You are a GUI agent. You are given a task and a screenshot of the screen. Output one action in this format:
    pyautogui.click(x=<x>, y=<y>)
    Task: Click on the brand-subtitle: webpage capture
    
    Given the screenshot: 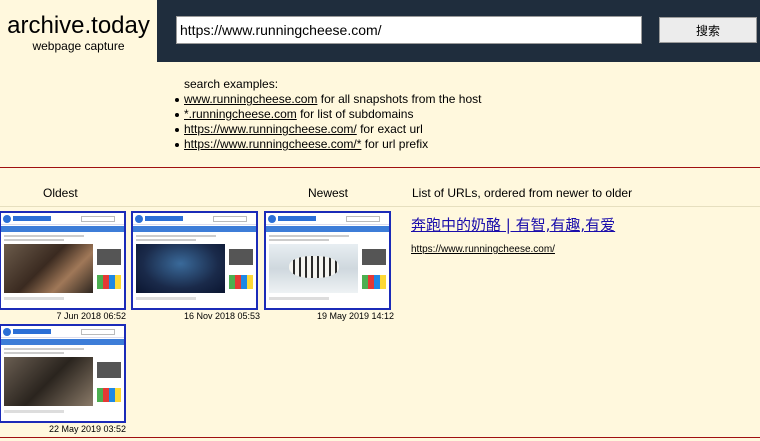 What is the action you would take?
    pyautogui.click(x=78, y=46)
    